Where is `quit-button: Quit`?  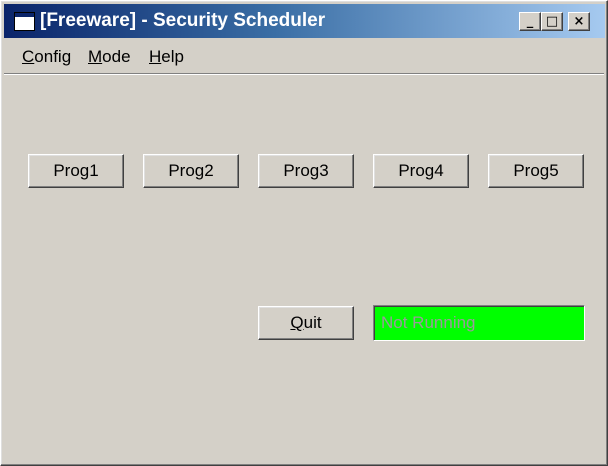 quit-button: Quit is located at coordinates (306, 323).